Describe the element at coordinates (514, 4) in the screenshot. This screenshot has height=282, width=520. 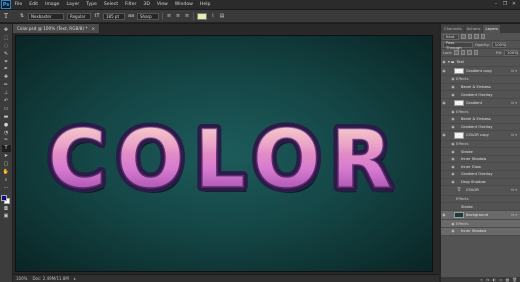
I see `close-icon: ✕` at that location.